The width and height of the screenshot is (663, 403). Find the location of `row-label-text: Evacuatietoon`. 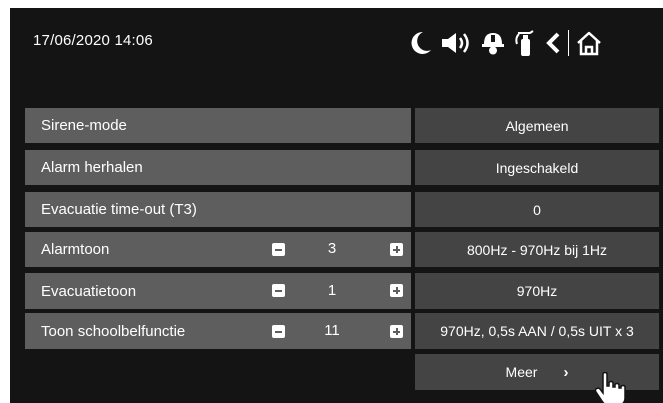

row-label-text: Evacuatietoon is located at coordinates (89, 291).